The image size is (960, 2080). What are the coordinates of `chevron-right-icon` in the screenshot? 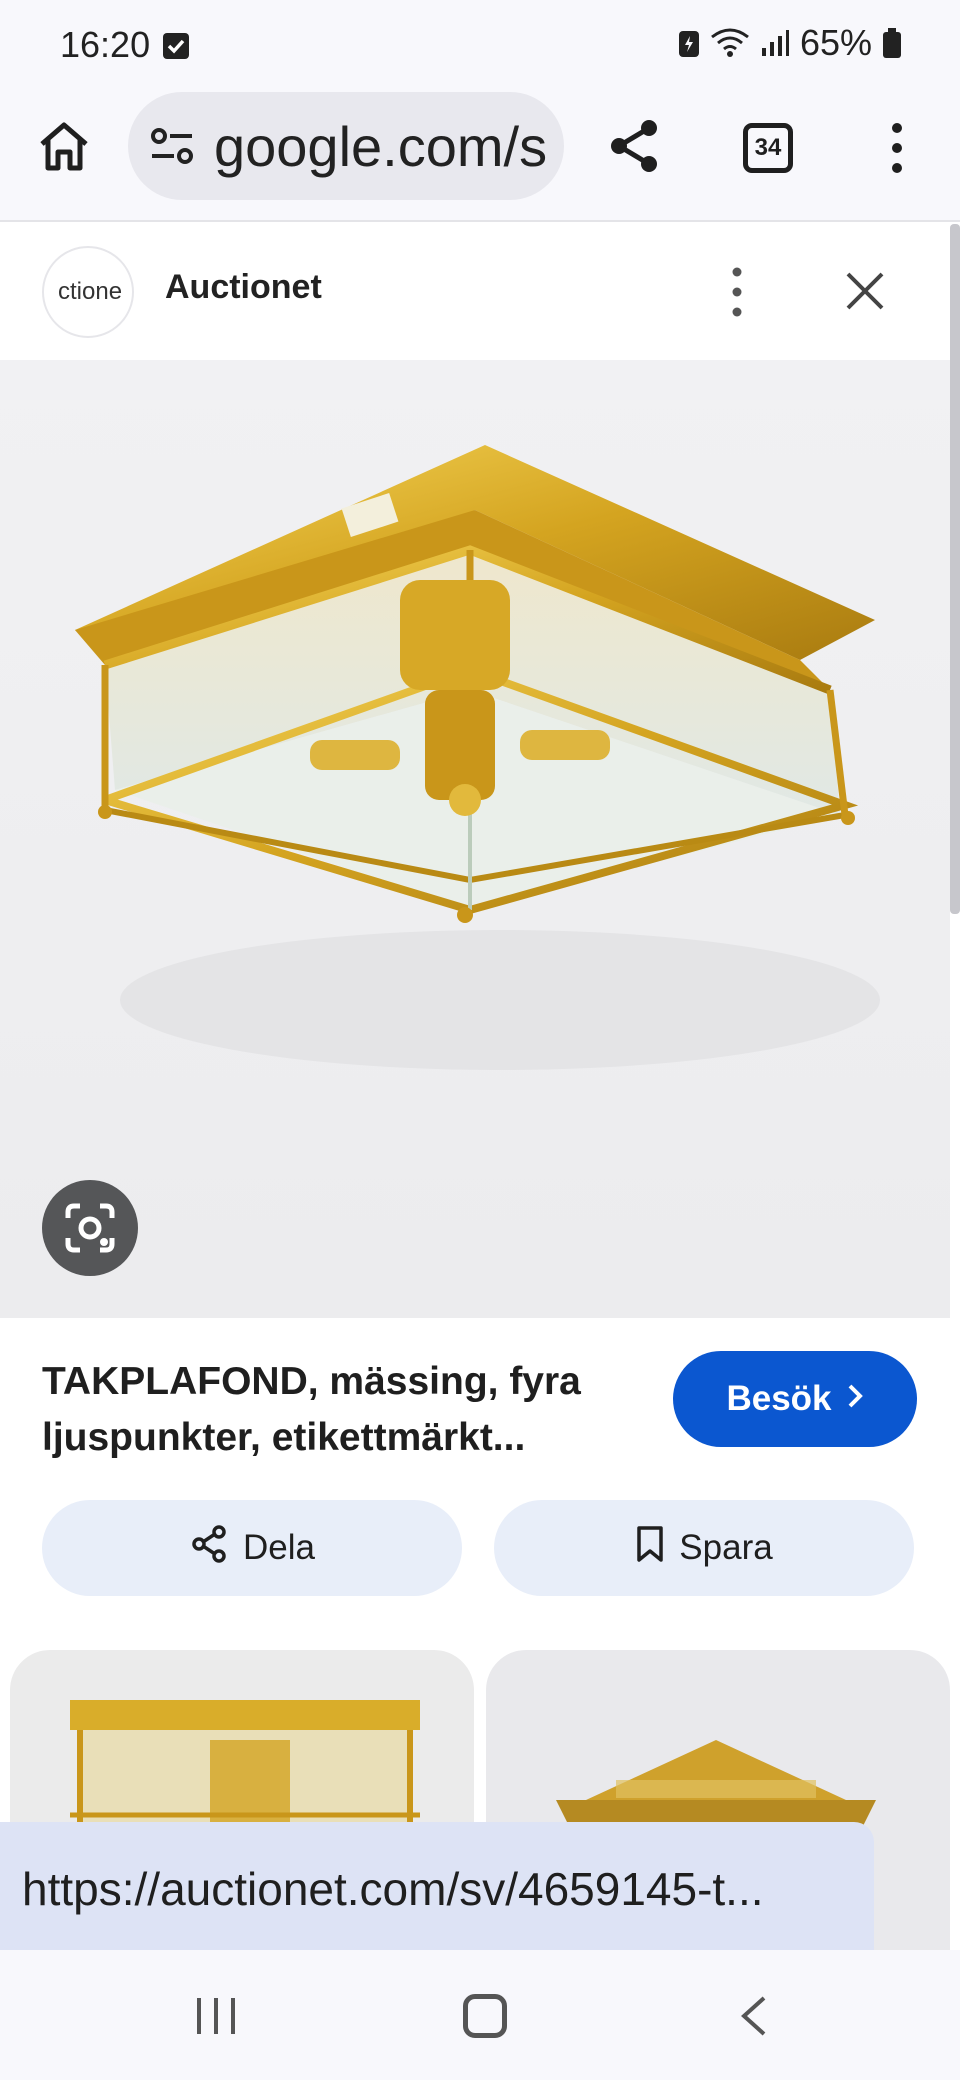 It's located at (855, 1399).